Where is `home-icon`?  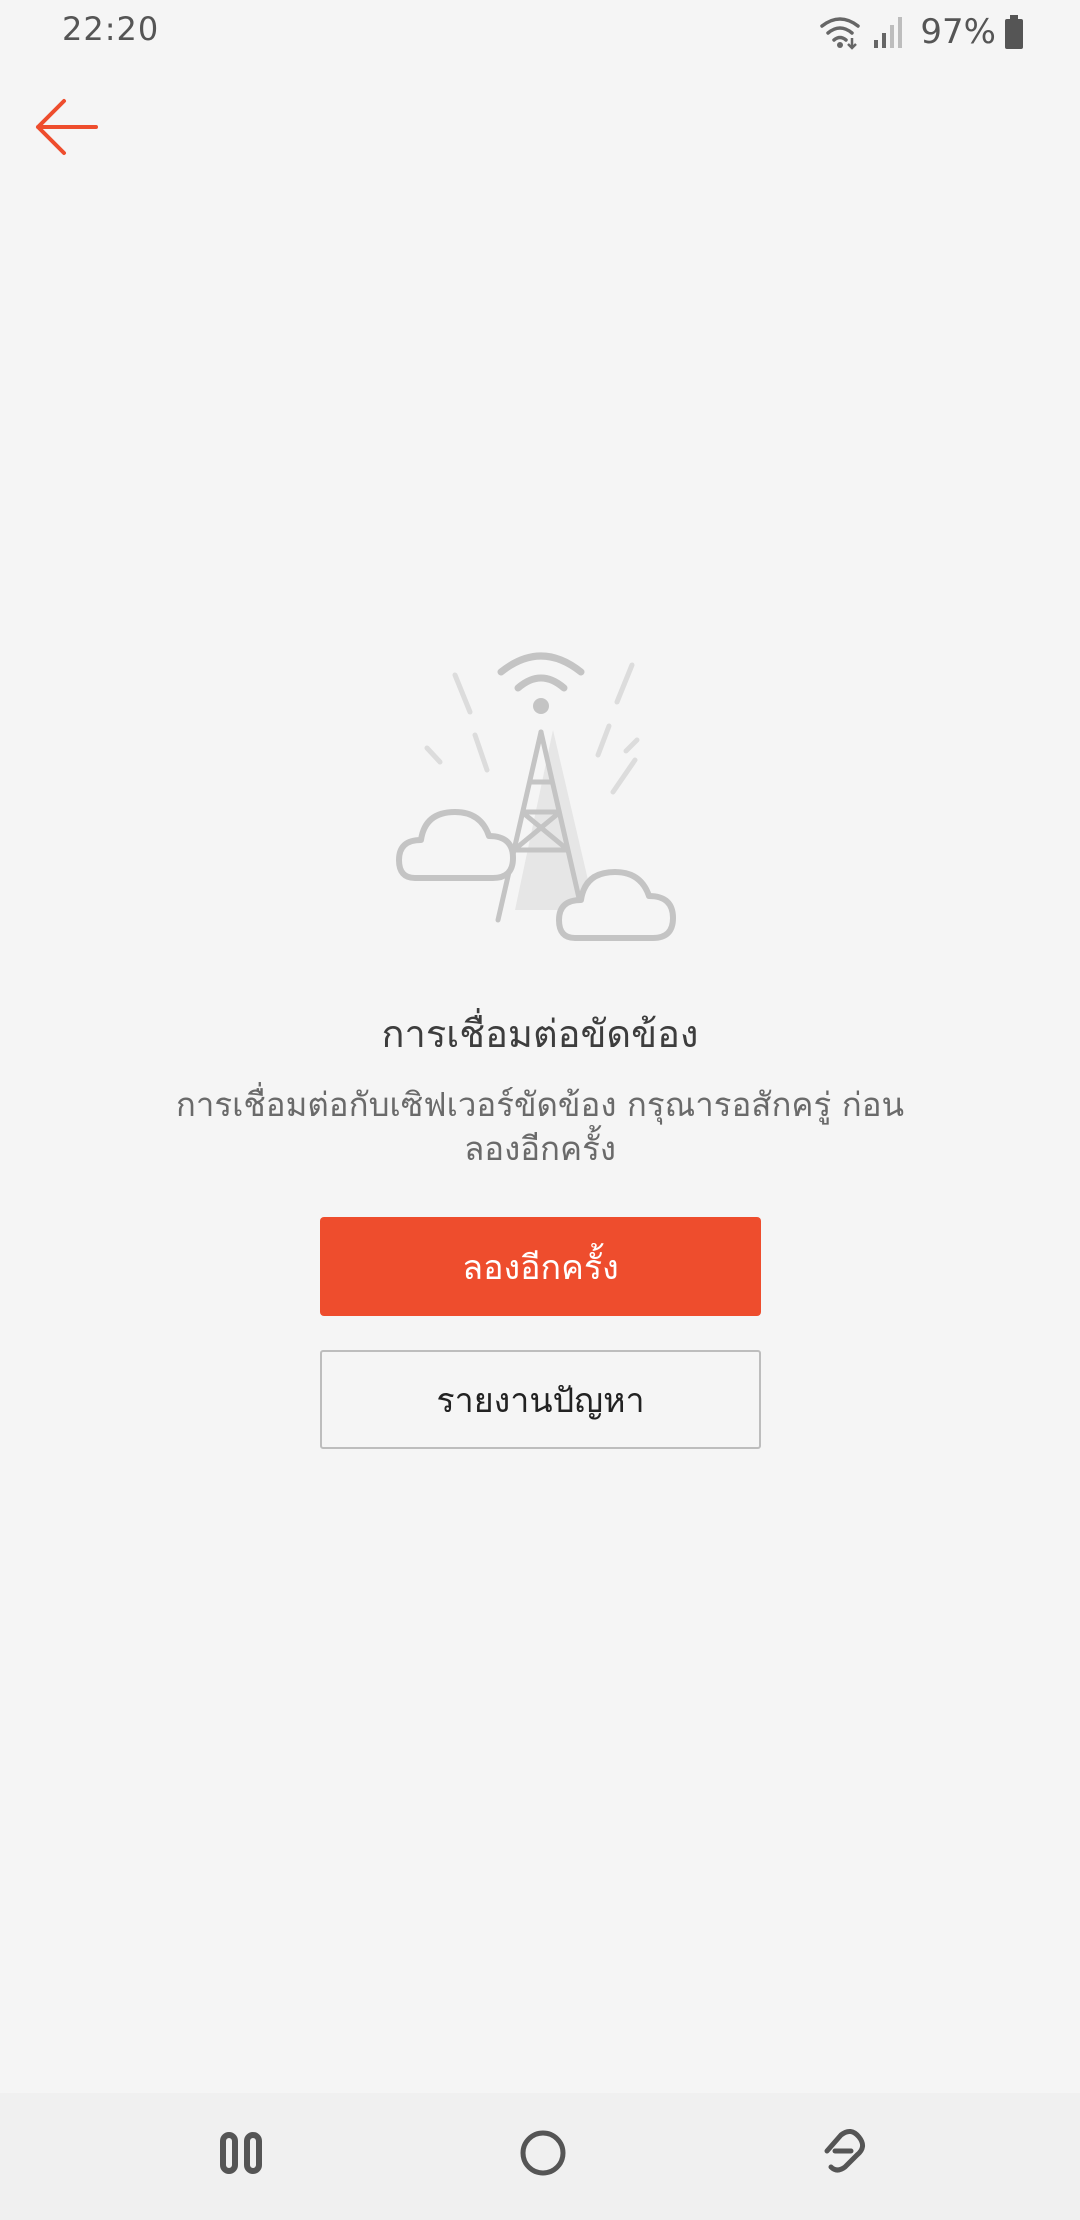 home-icon is located at coordinates (543, 2153).